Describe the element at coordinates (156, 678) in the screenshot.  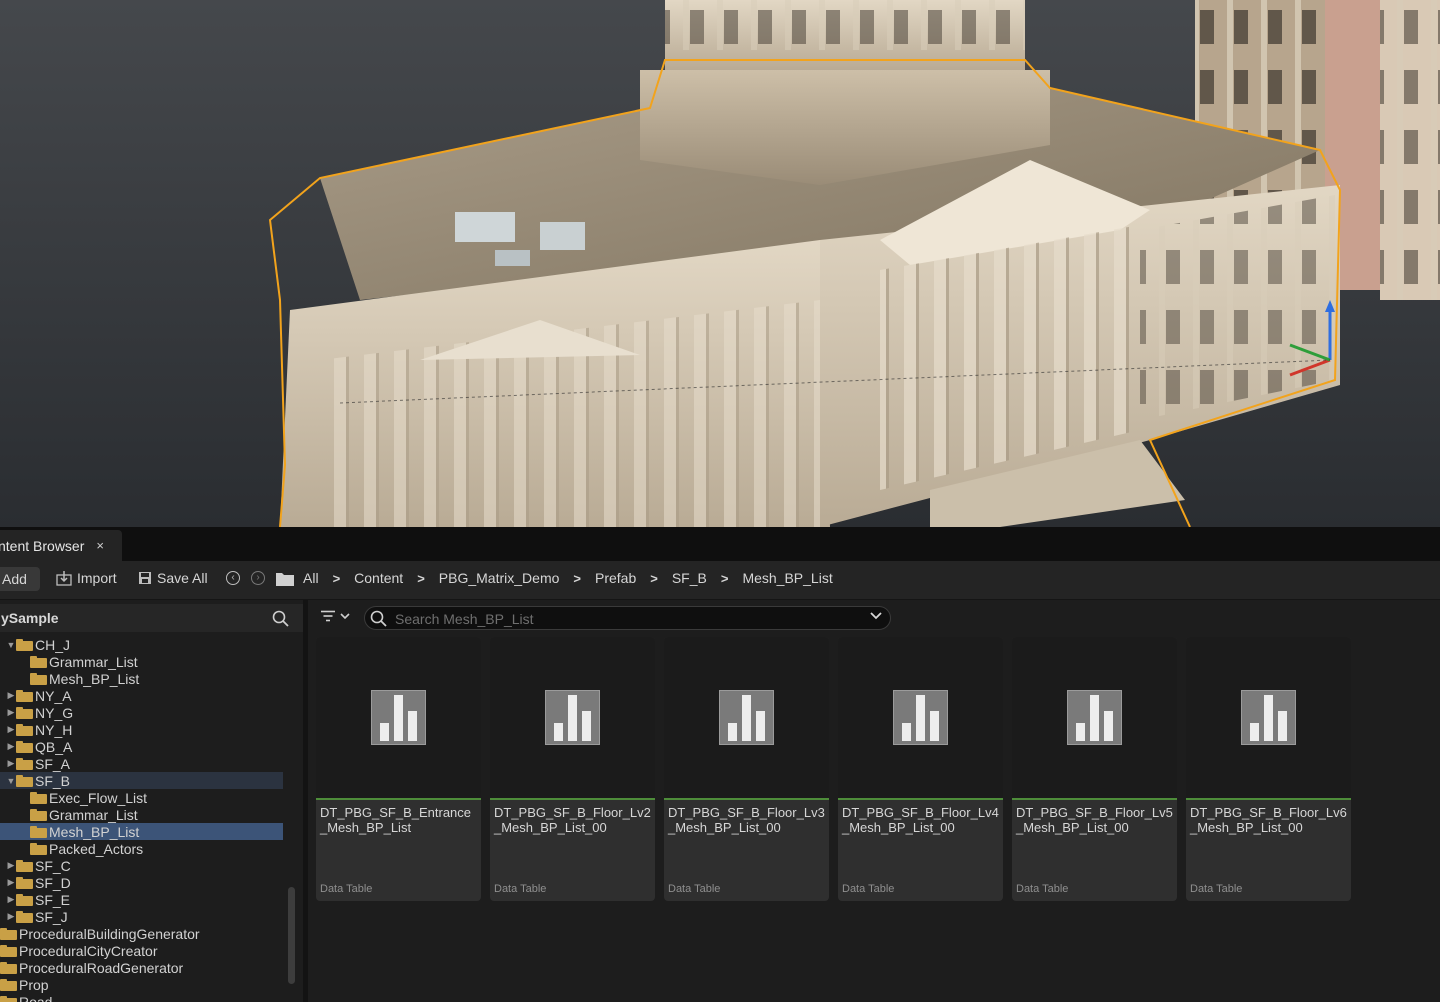
I see `tree-item-mesh-bp-list: Mesh_BP_List` at that location.